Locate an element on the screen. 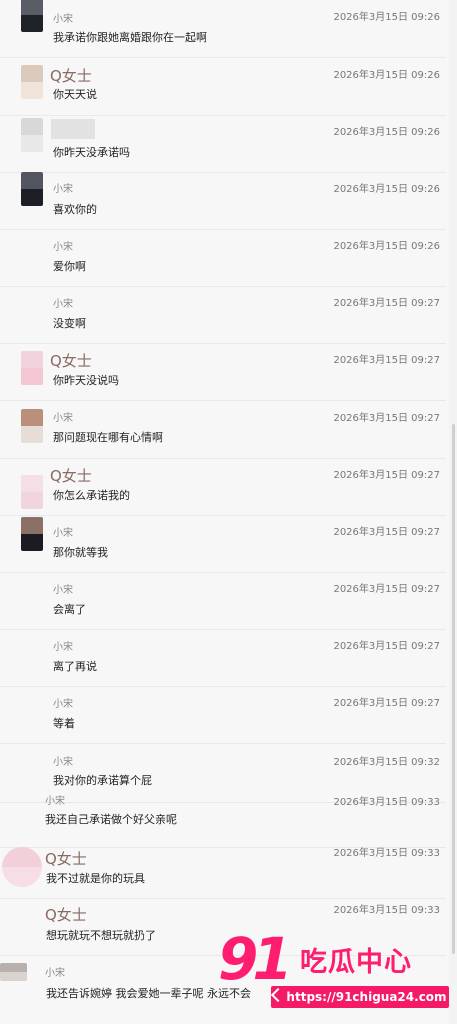 The image size is (457, 1024). message-text: 会离了 is located at coordinates (69, 609).